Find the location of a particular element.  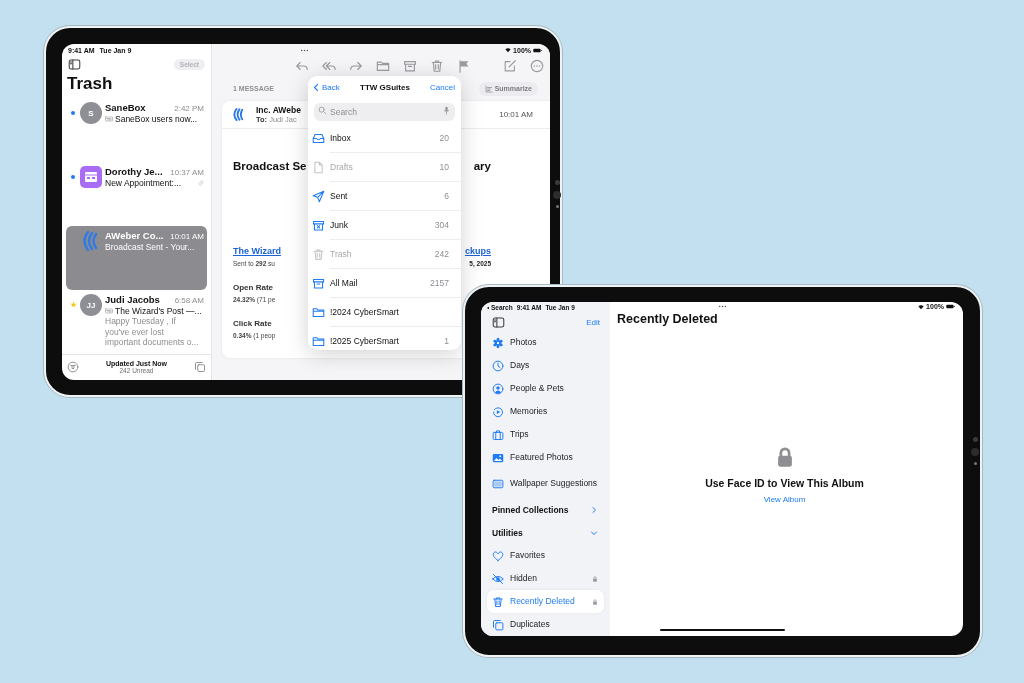

calendar-avatar-icon is located at coordinates (91, 177).